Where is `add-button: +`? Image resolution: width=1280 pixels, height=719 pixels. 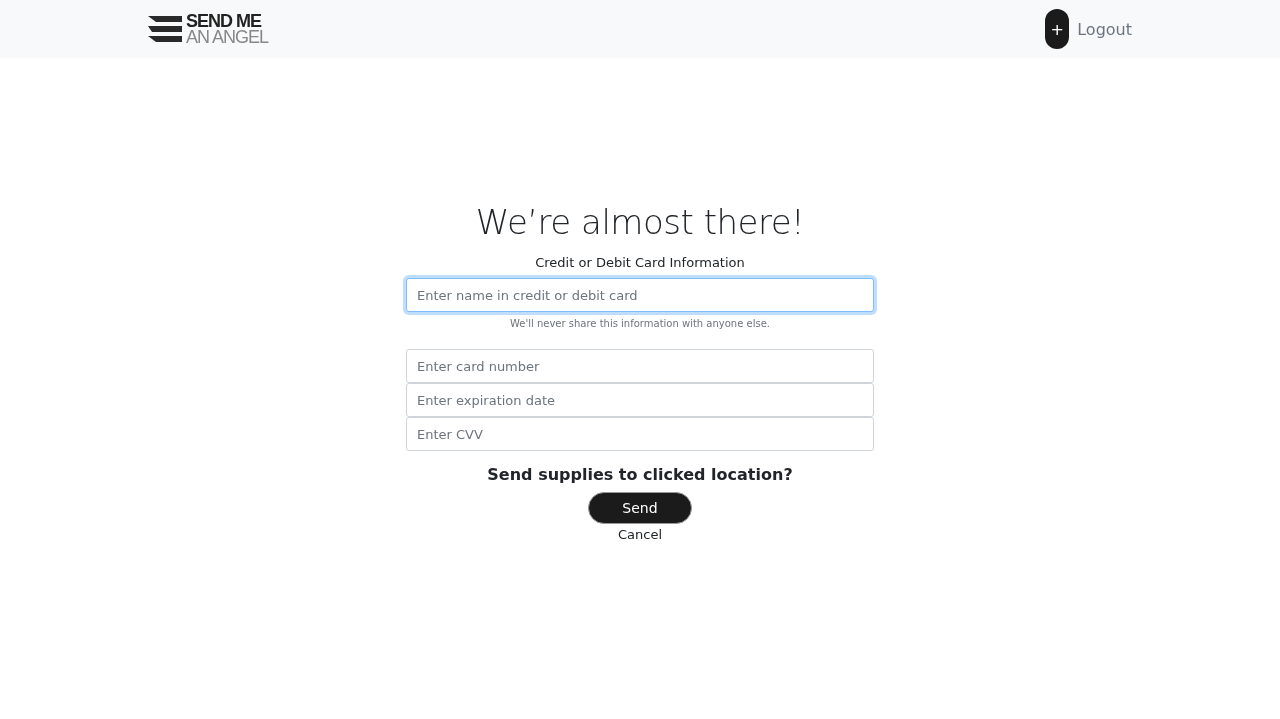
add-button: + is located at coordinates (1057, 29).